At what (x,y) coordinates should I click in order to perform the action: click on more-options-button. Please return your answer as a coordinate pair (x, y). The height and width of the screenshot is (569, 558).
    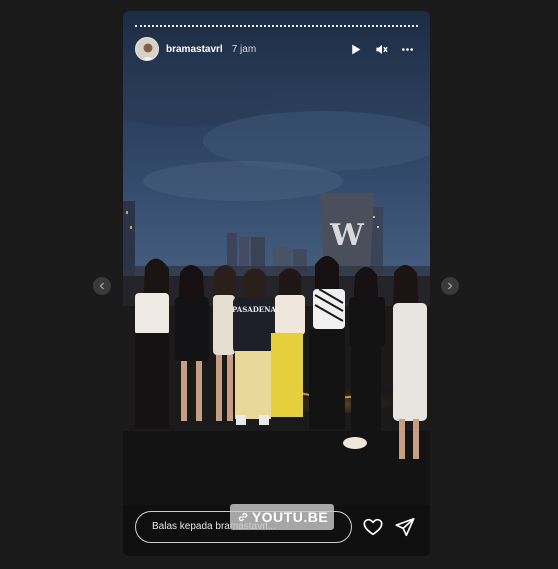
    Looking at the image, I should click on (407, 49).